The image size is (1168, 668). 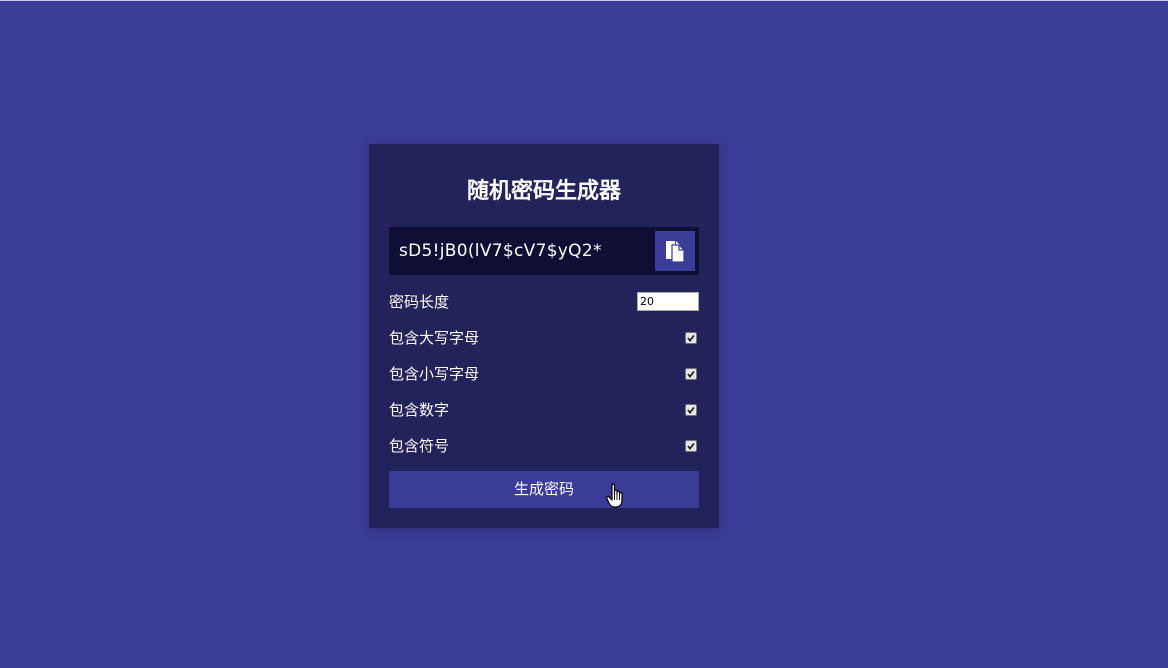 I want to click on numbers-label: 包含数字, so click(x=419, y=410).